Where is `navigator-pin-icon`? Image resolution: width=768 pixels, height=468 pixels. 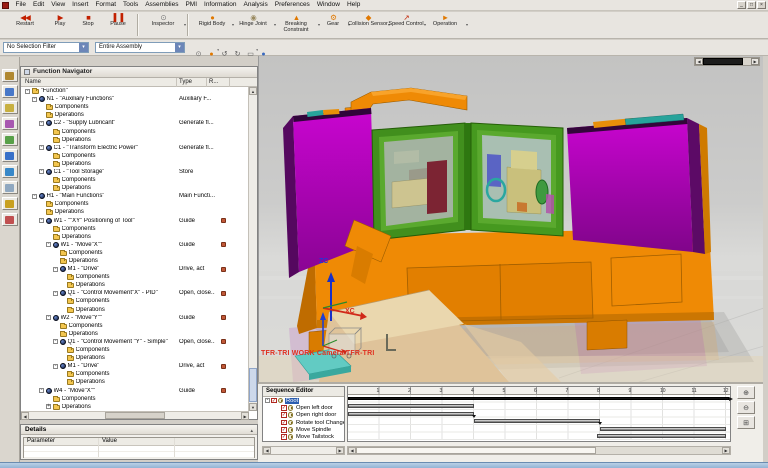
navigator-pin-icon is located at coordinates (27, 72).